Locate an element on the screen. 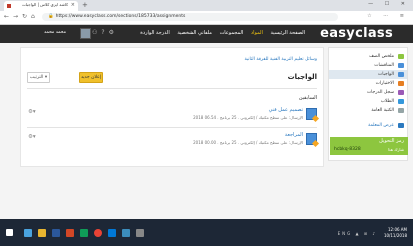 This screenshot has height=246, width=413. system-tray: ENG ▲ ⊞ ♪ is located at coordinates (357, 233).